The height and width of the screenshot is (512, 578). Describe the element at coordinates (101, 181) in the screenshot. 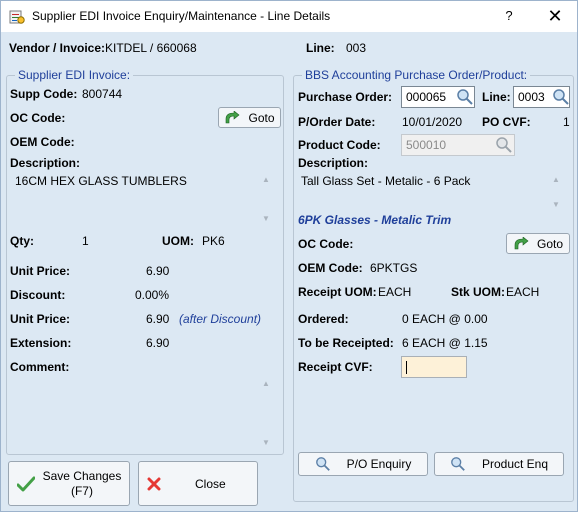

I see `supplier-description-value: 16CM HEX GLASS TUMBLERS` at that location.